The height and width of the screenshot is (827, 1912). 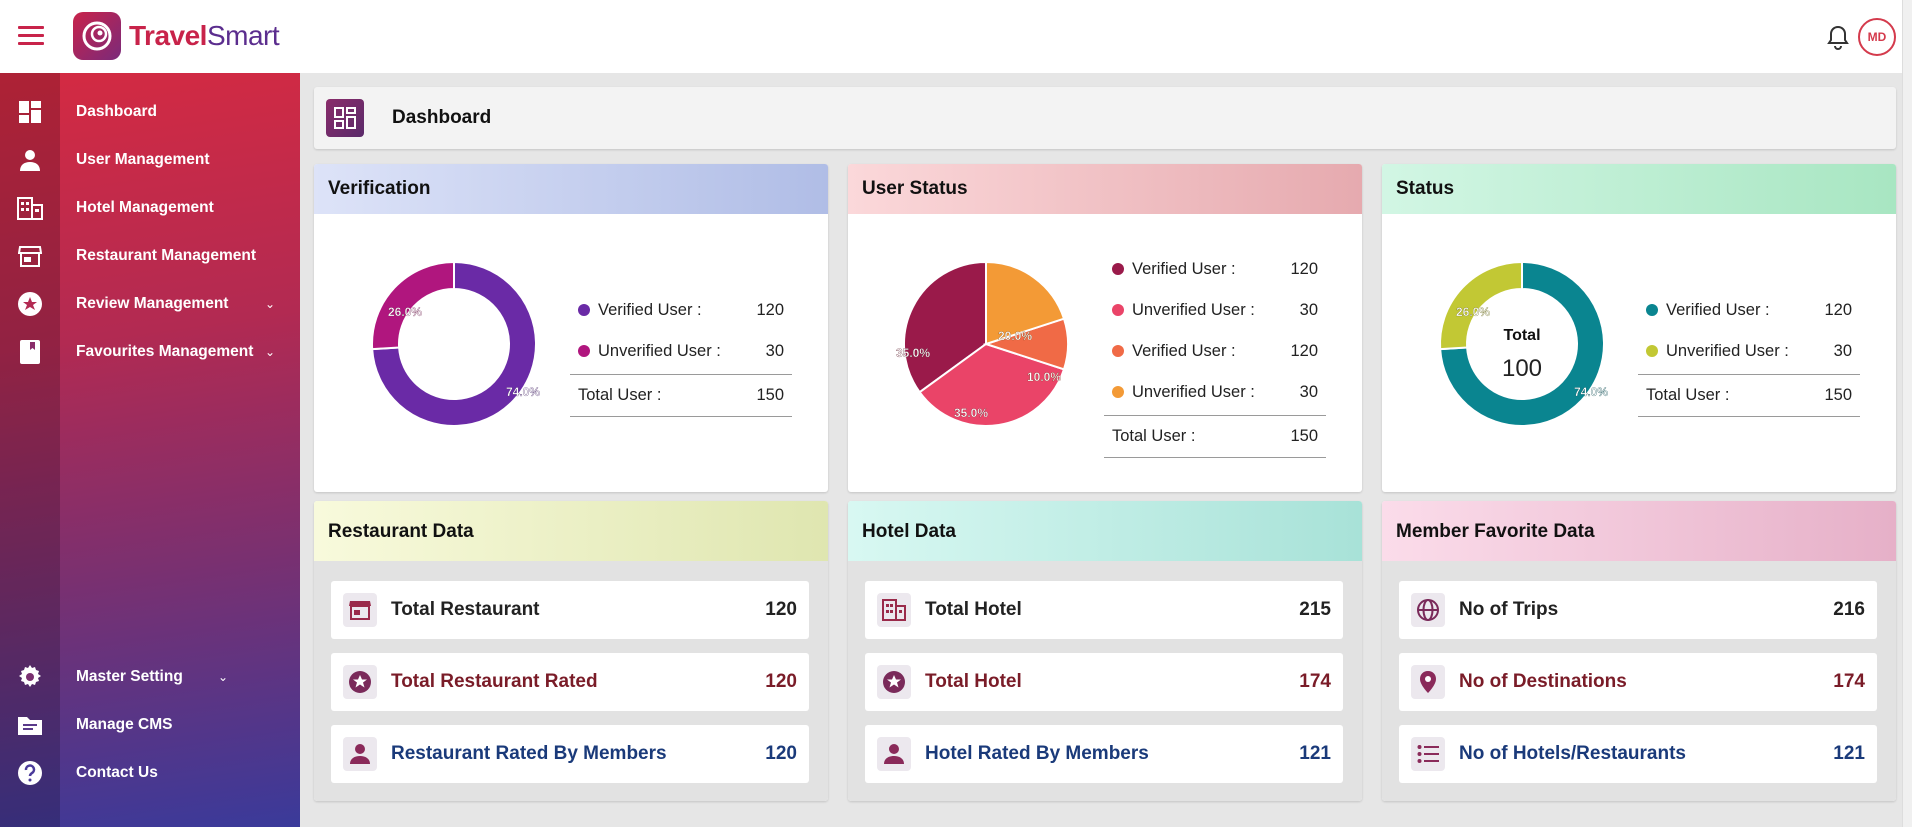 What do you see at coordinates (150, 208) in the screenshot?
I see `sidebar-item-hotel-management: Hotel Management` at bounding box center [150, 208].